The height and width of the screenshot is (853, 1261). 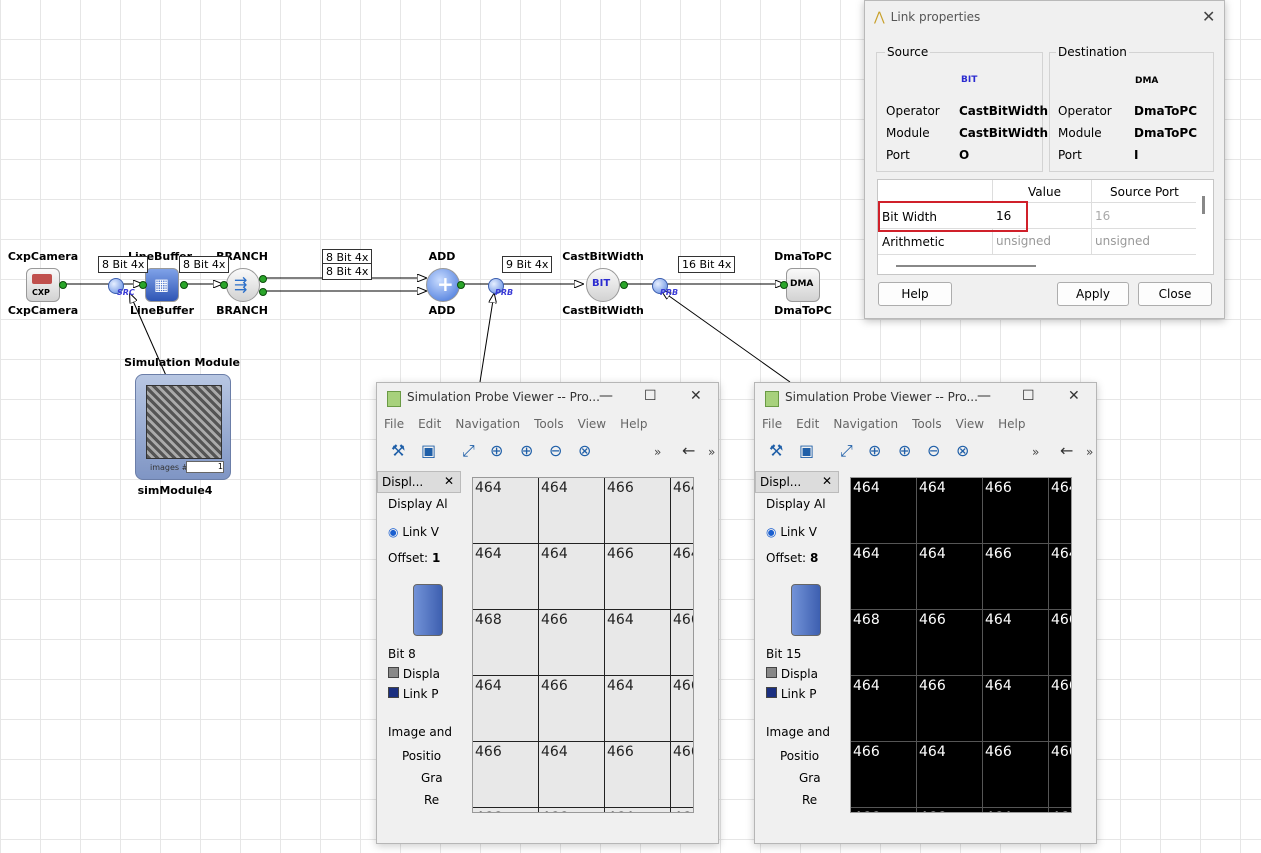 I want to click on column-header-value: Value, so click(x=1044, y=192).